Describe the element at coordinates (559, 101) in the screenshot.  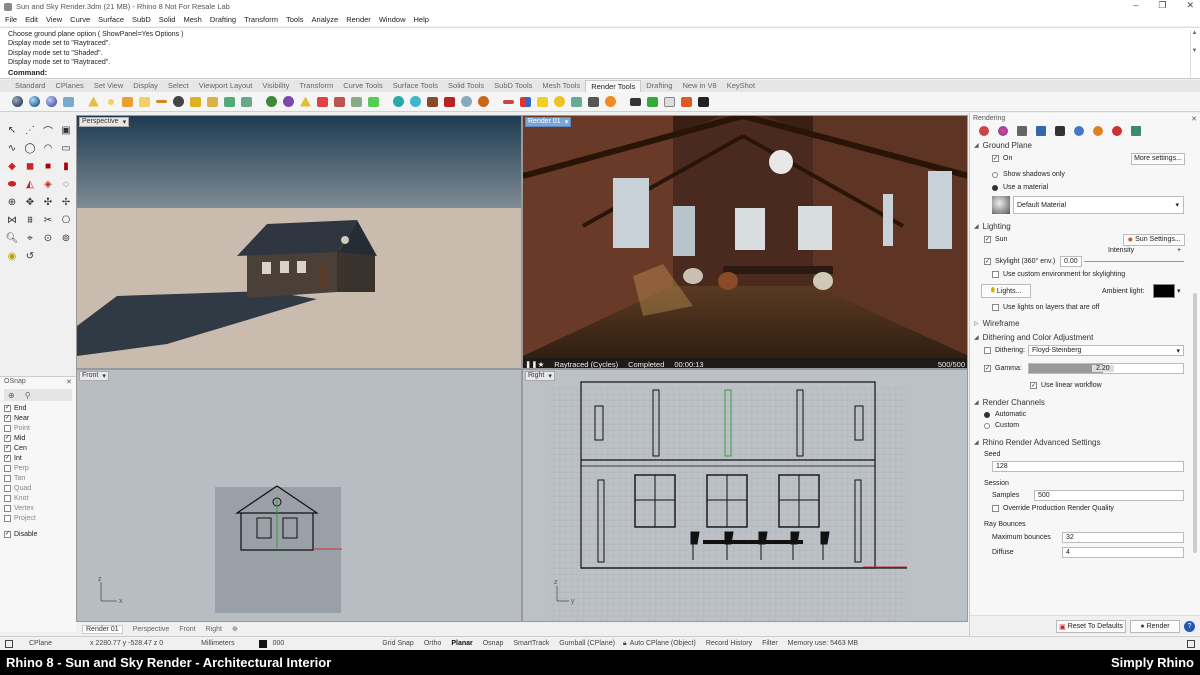
I see `lamp-icon` at that location.